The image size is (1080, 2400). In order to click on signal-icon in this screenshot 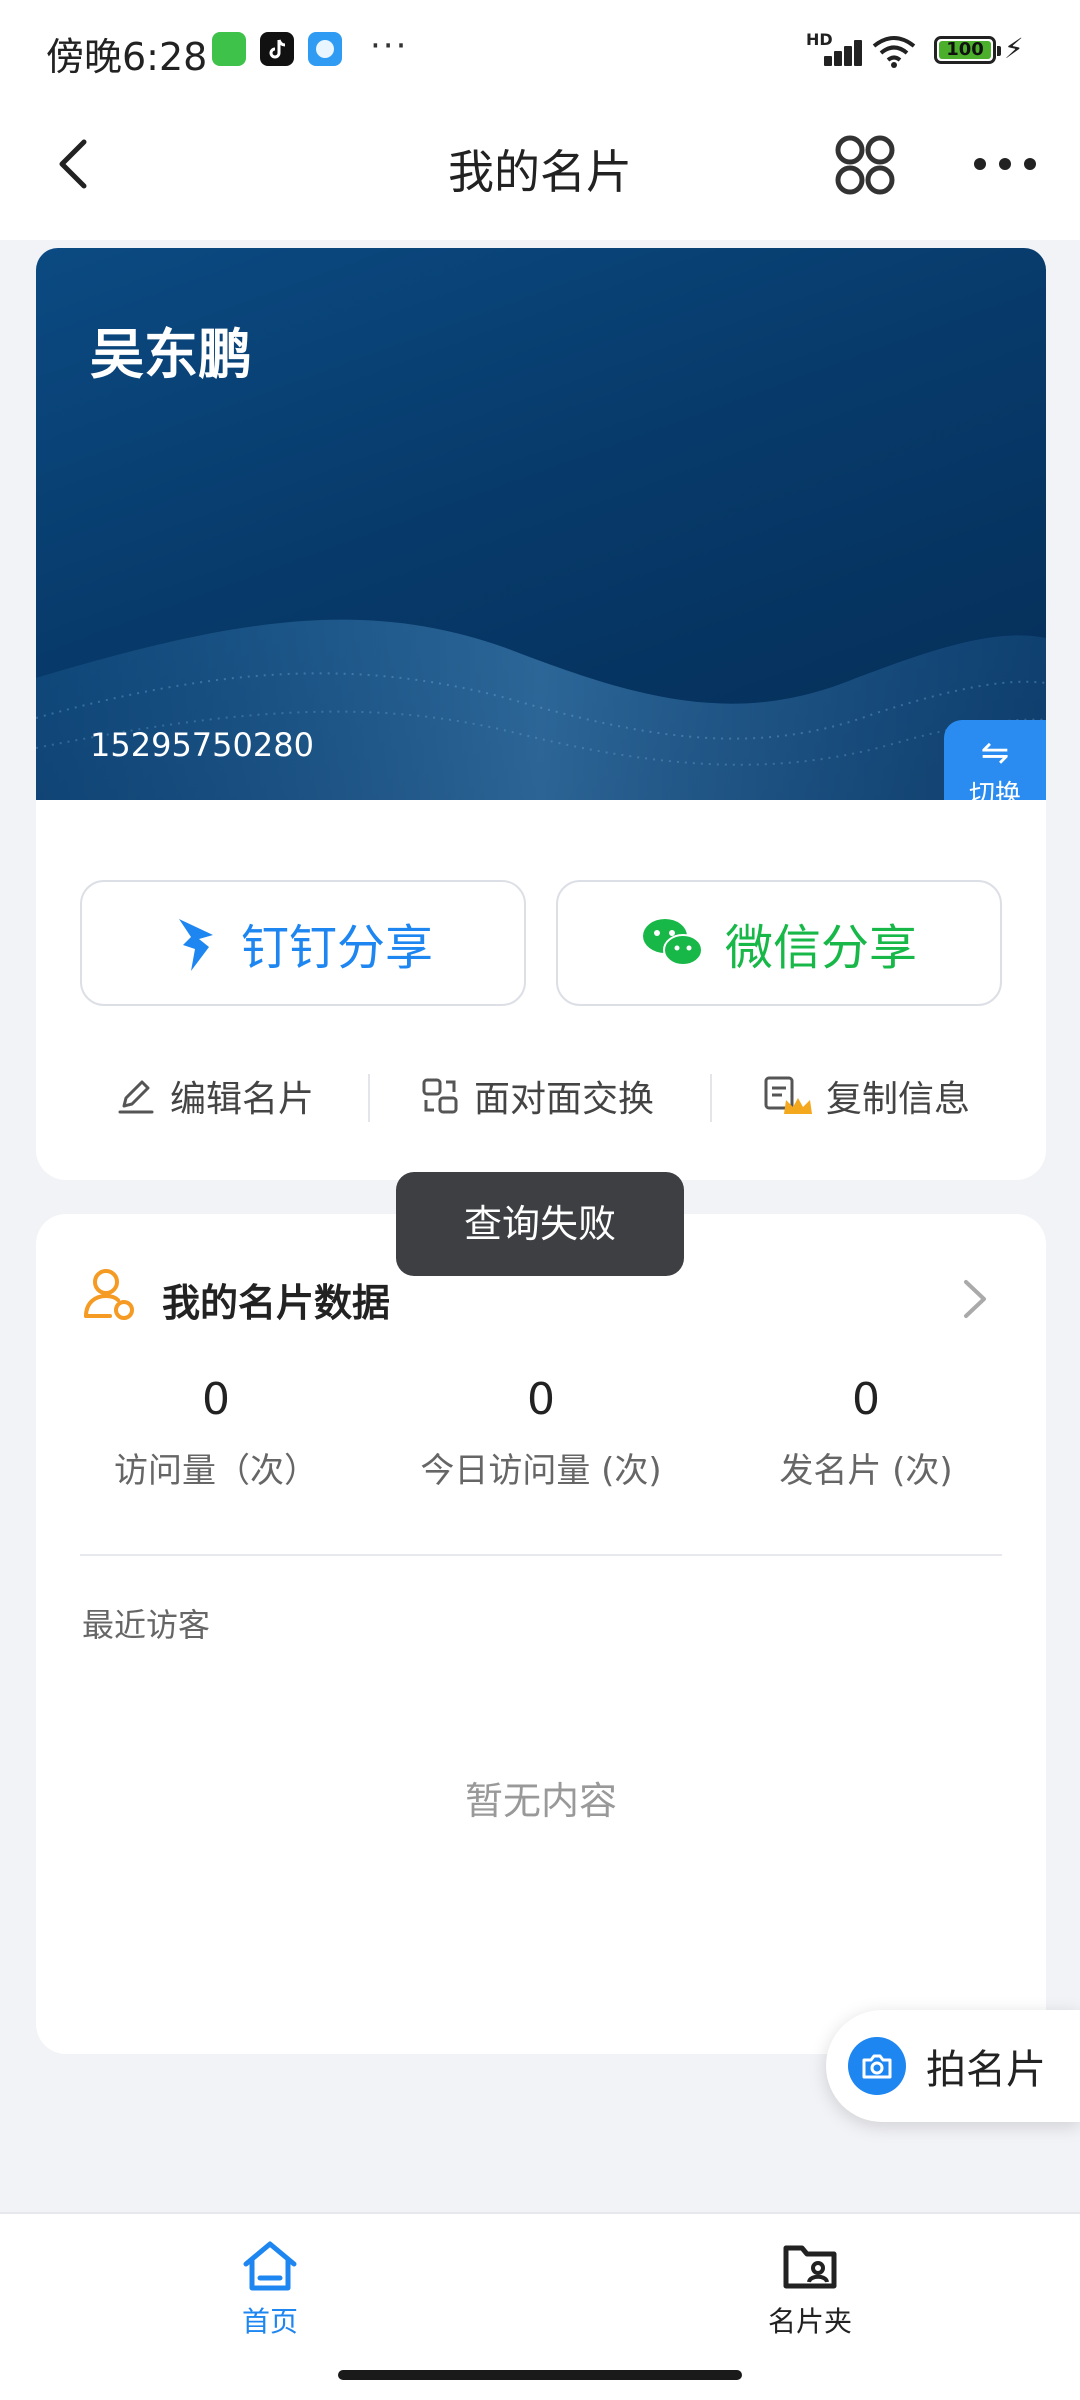, I will do `click(836, 53)`.